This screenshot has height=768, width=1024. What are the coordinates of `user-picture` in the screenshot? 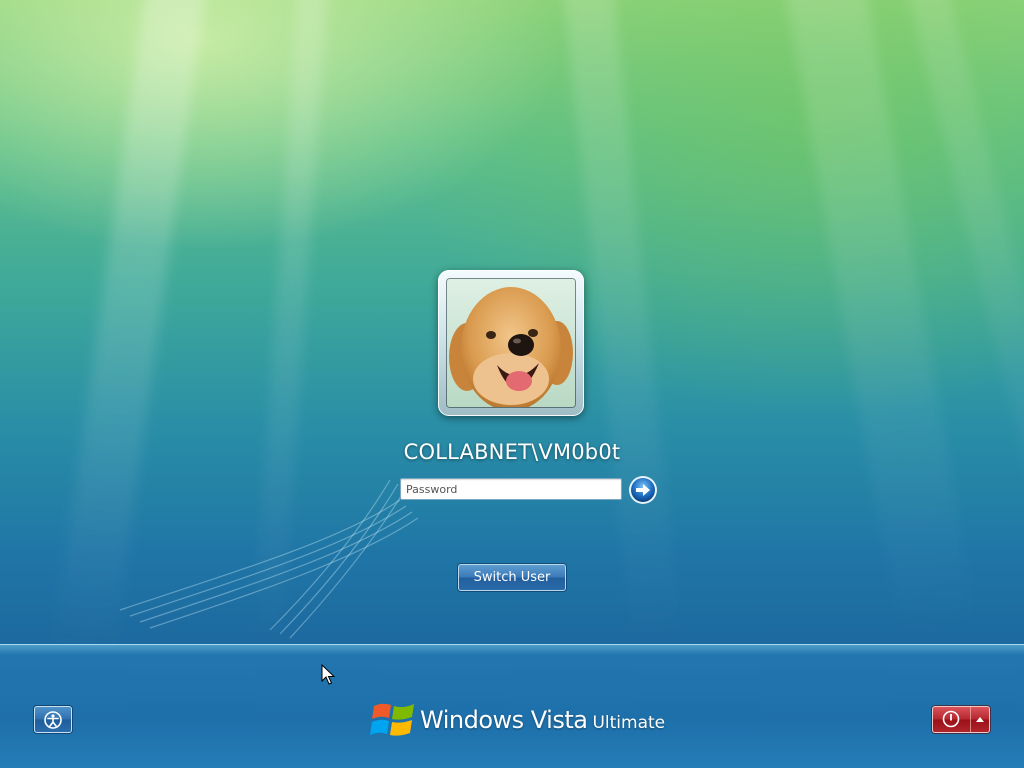 It's located at (511, 343).